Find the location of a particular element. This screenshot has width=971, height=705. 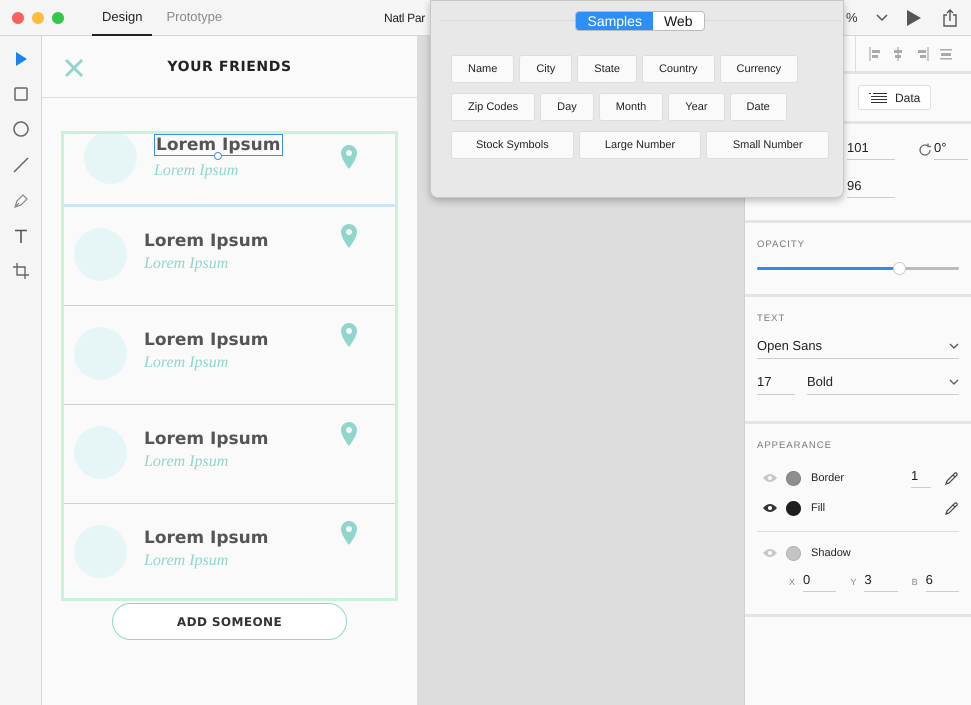

axis-label: X is located at coordinates (792, 582).